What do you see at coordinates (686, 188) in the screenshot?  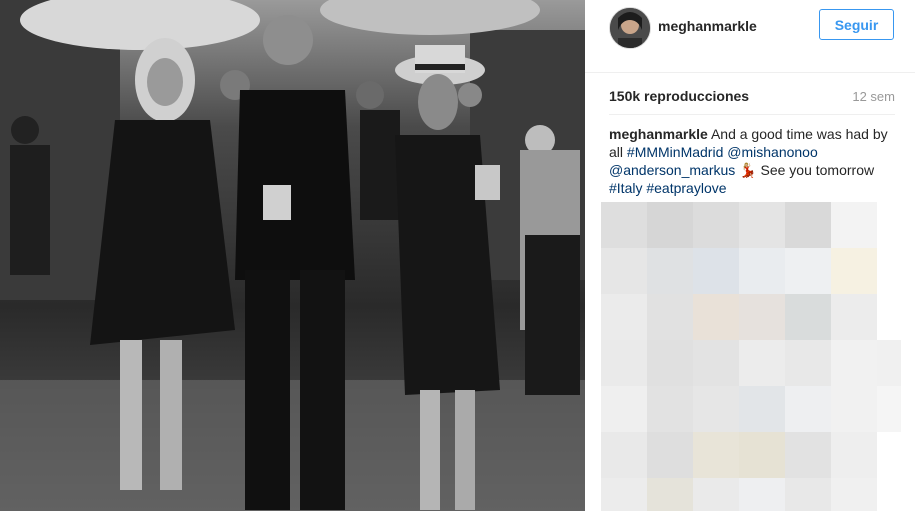 I see `hashtag-link: #eatpraylove` at bounding box center [686, 188].